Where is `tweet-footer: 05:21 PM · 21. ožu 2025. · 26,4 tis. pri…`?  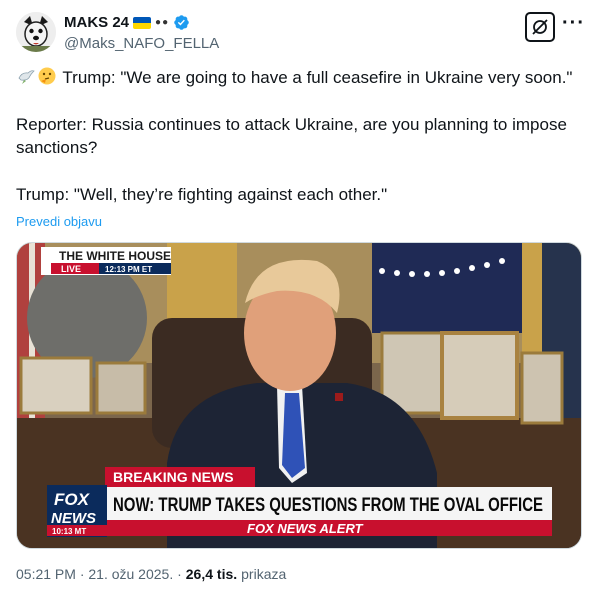 tweet-footer: 05:21 PM · 21. ožu 2025. · 26,4 tis. pri… is located at coordinates (151, 574).